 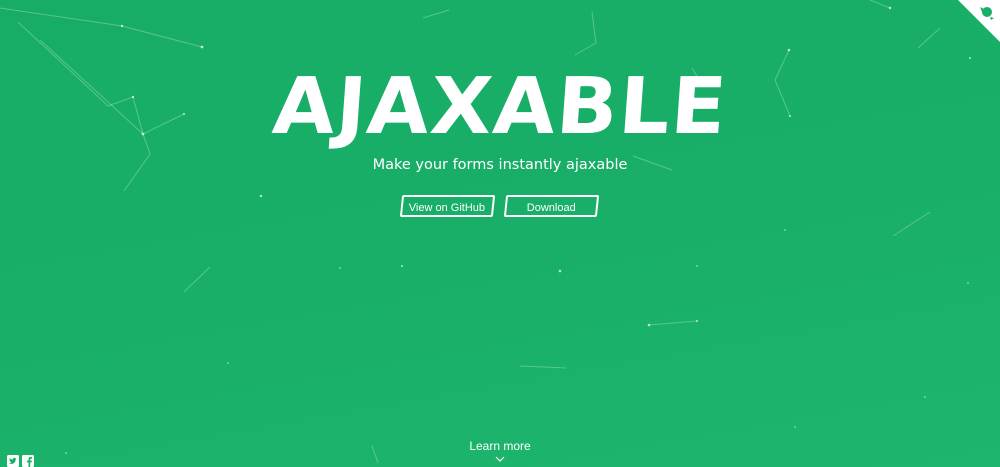 I want to click on chevron-down-icon, so click(x=500, y=459).